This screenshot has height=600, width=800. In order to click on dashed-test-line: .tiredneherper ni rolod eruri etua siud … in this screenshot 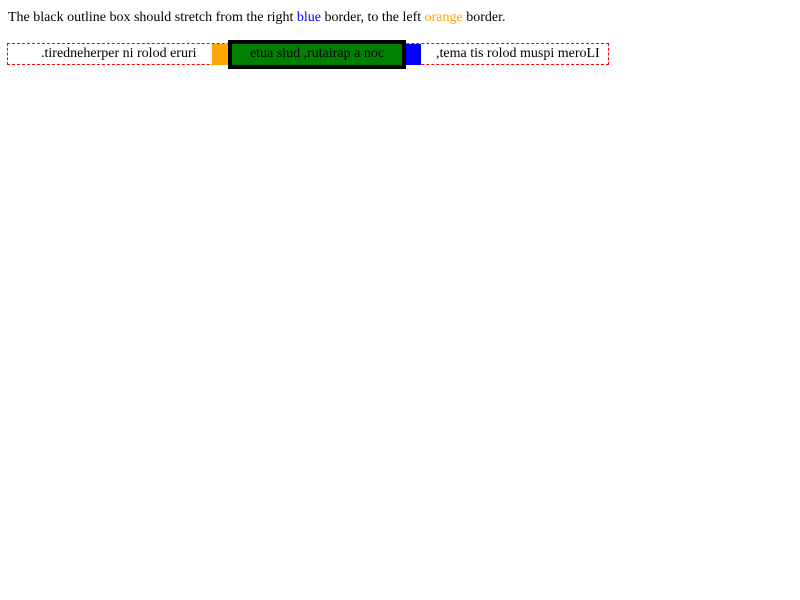, I will do `click(308, 54)`.